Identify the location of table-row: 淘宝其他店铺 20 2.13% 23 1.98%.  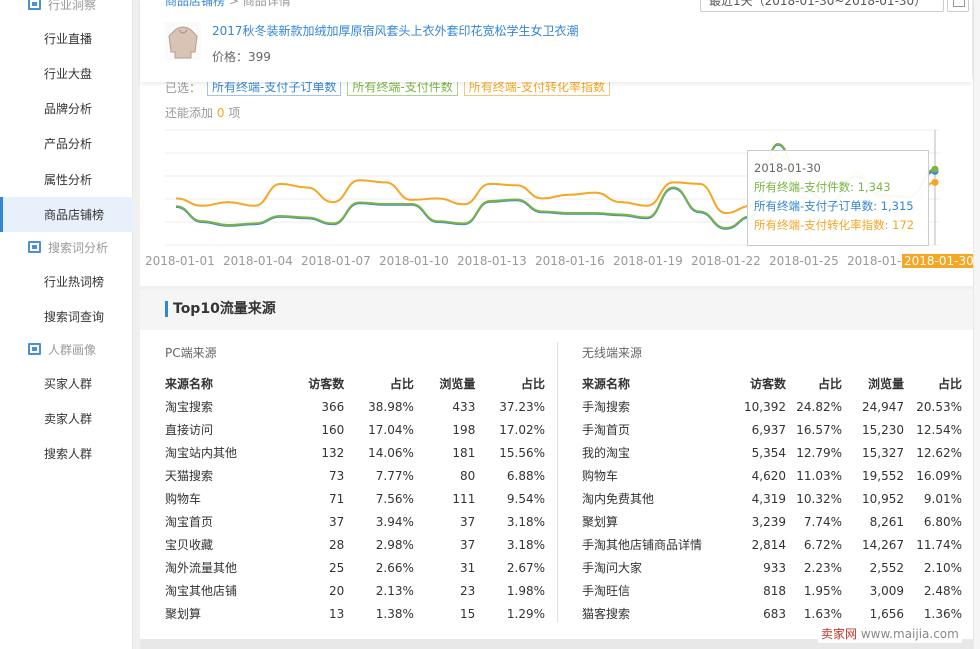
(355, 590).